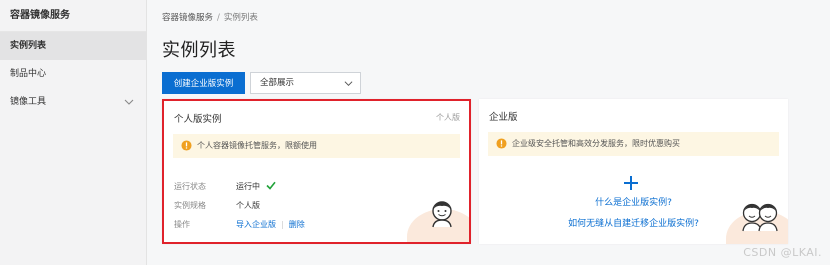 The image size is (830, 265). I want to click on status-row: 运行状态 运行中, so click(225, 186).